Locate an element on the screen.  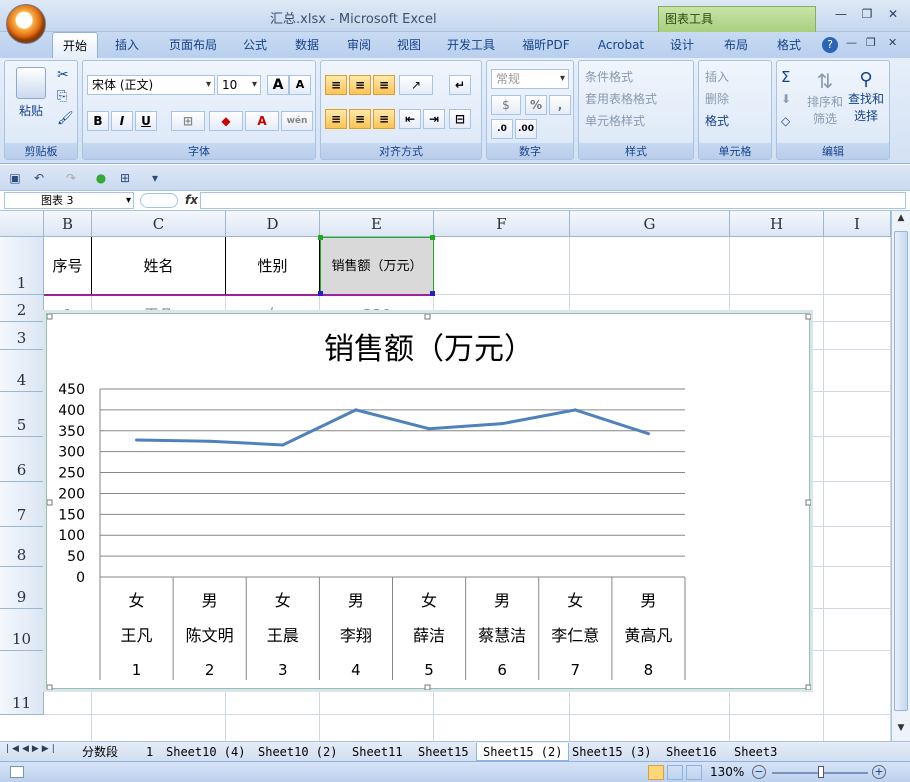
tab-1: 插入 is located at coordinates (127, 45).